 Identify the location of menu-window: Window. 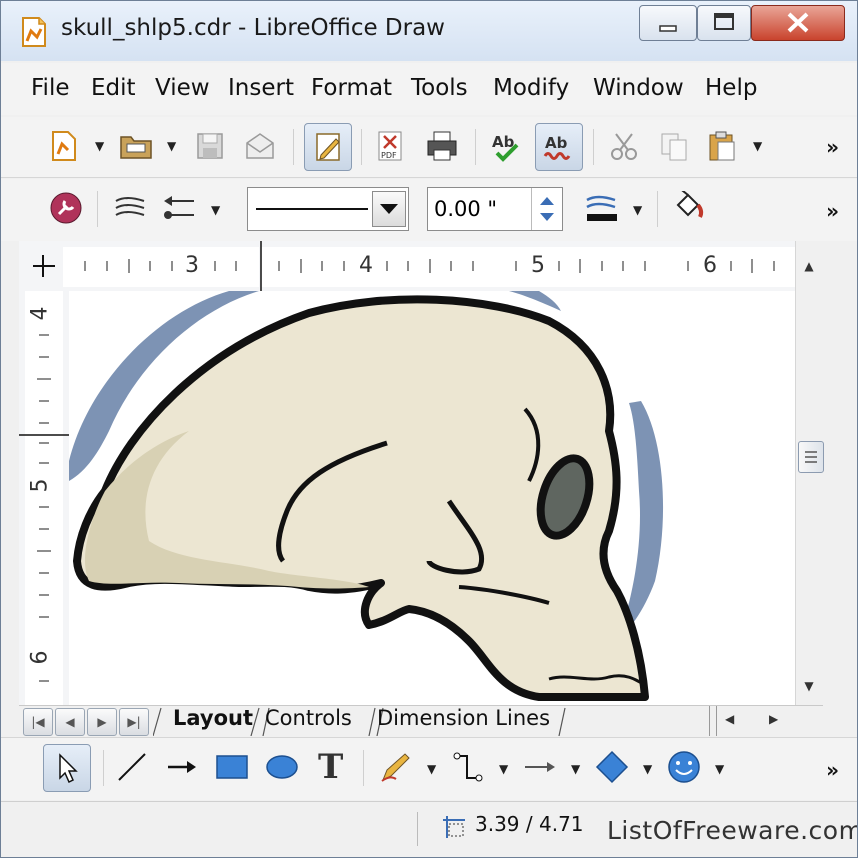
(638, 88).